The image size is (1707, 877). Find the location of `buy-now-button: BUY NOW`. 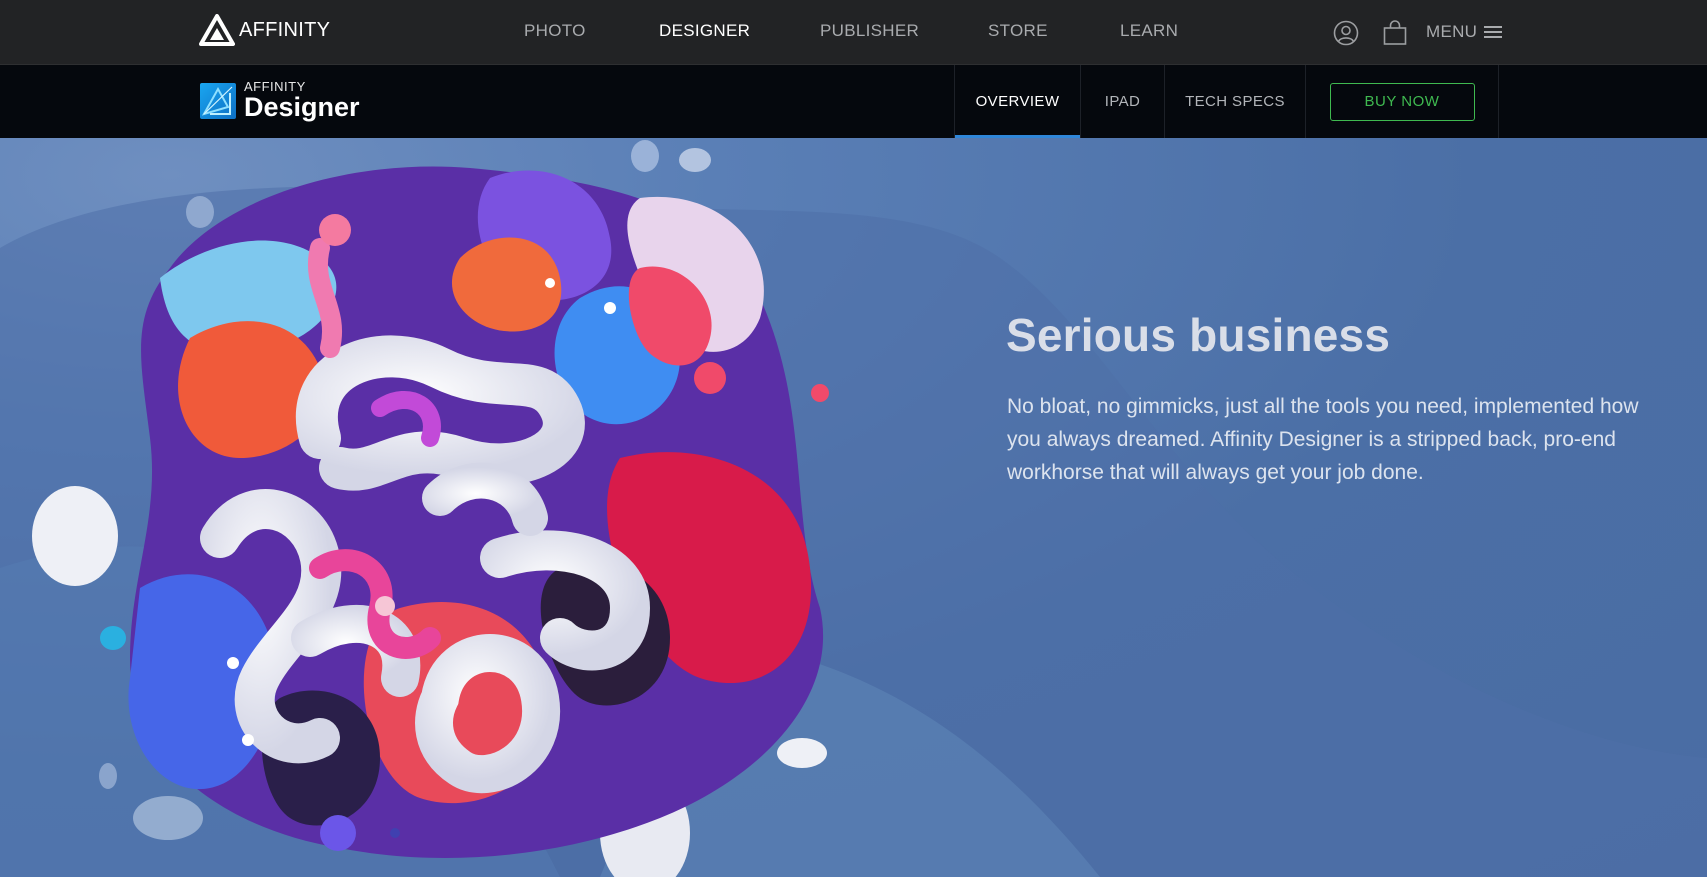

buy-now-button: BUY NOW is located at coordinates (1402, 101).